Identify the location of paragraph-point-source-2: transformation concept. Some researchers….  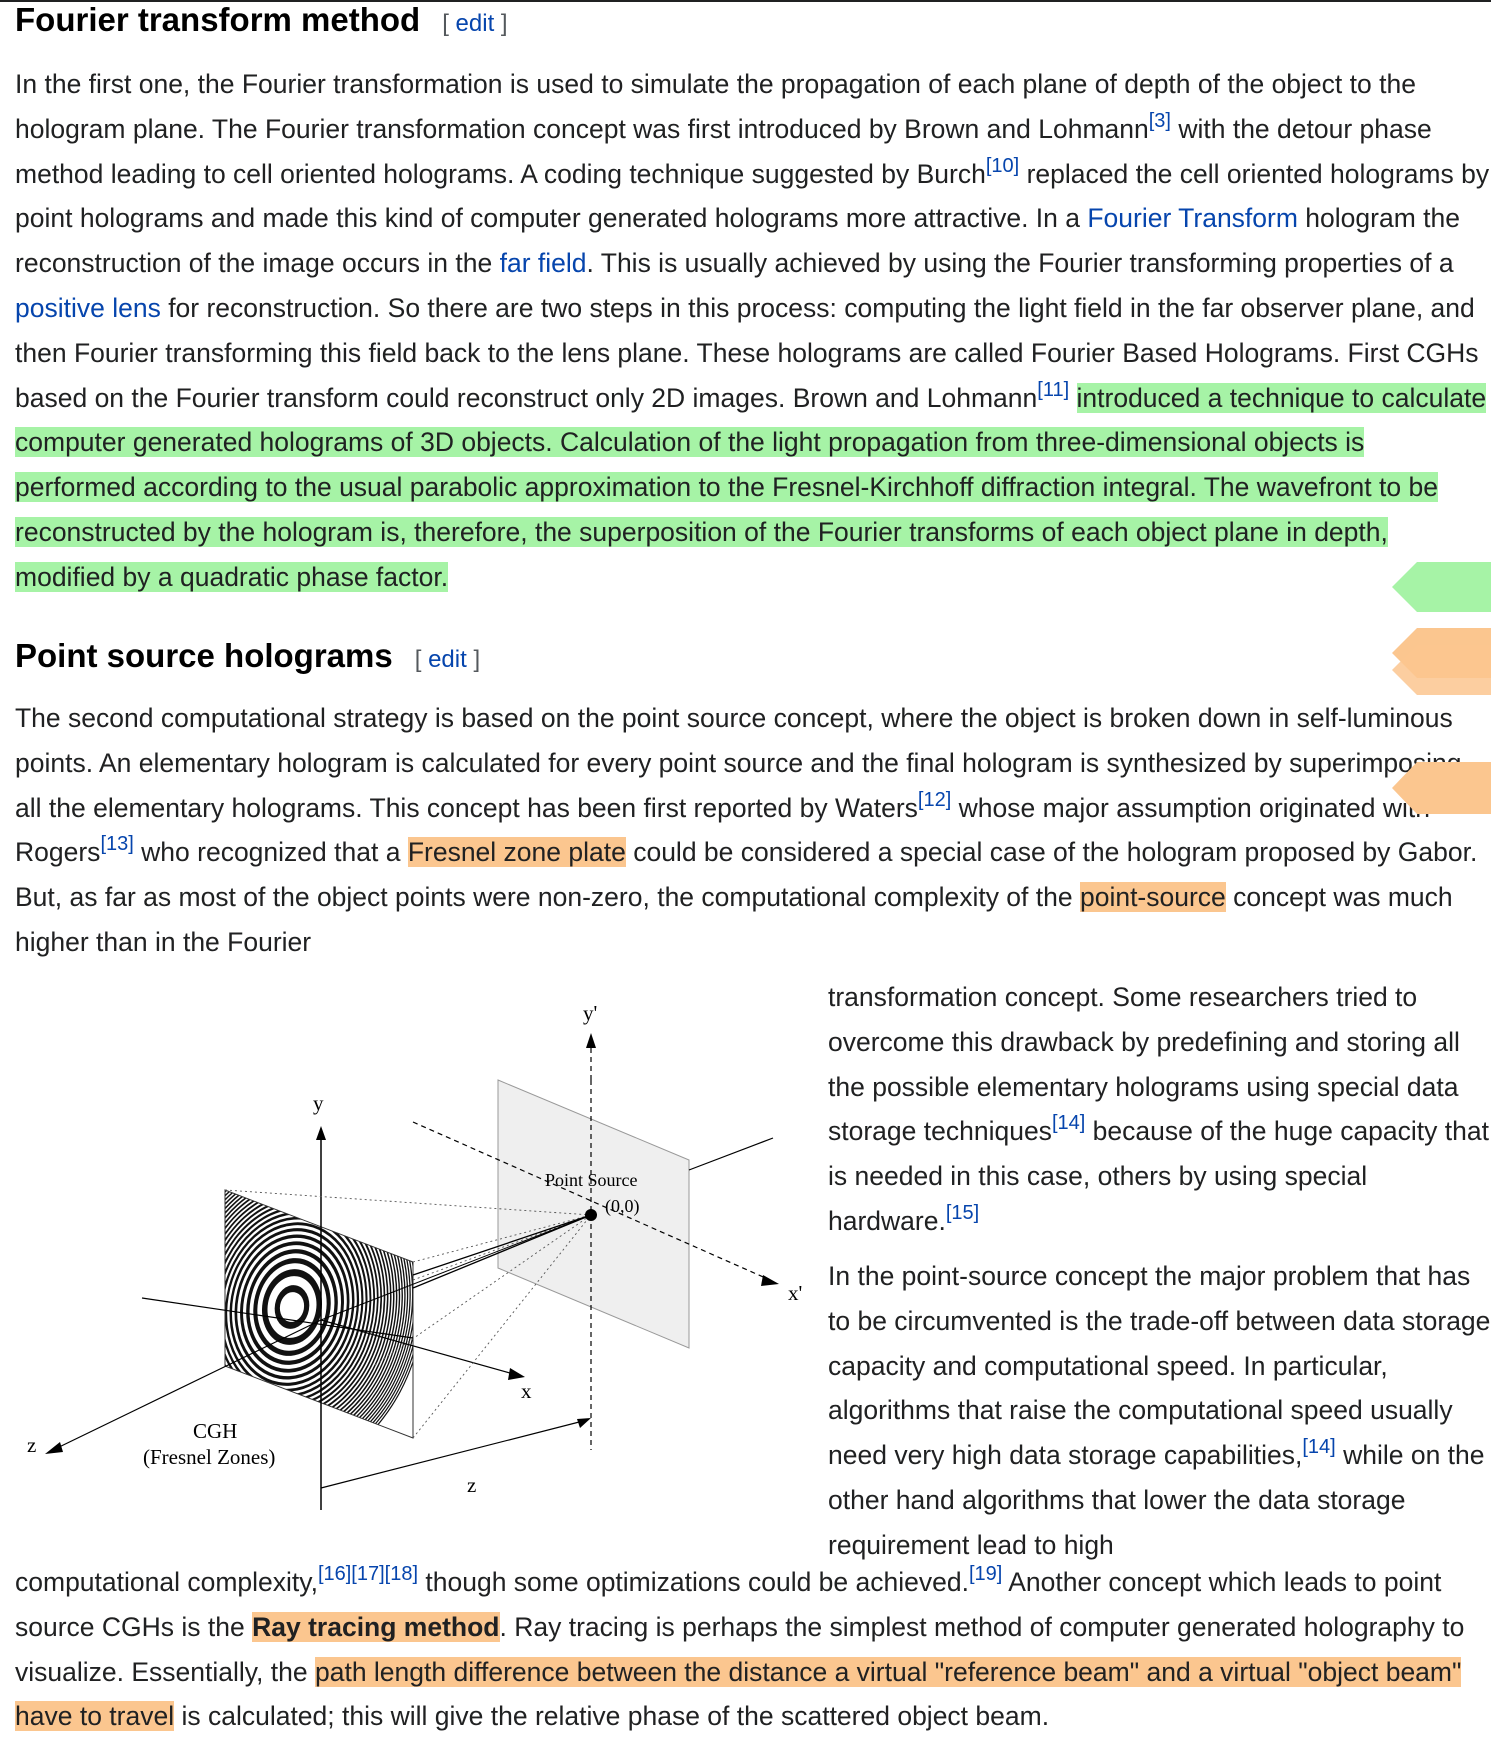
(1158, 1109).